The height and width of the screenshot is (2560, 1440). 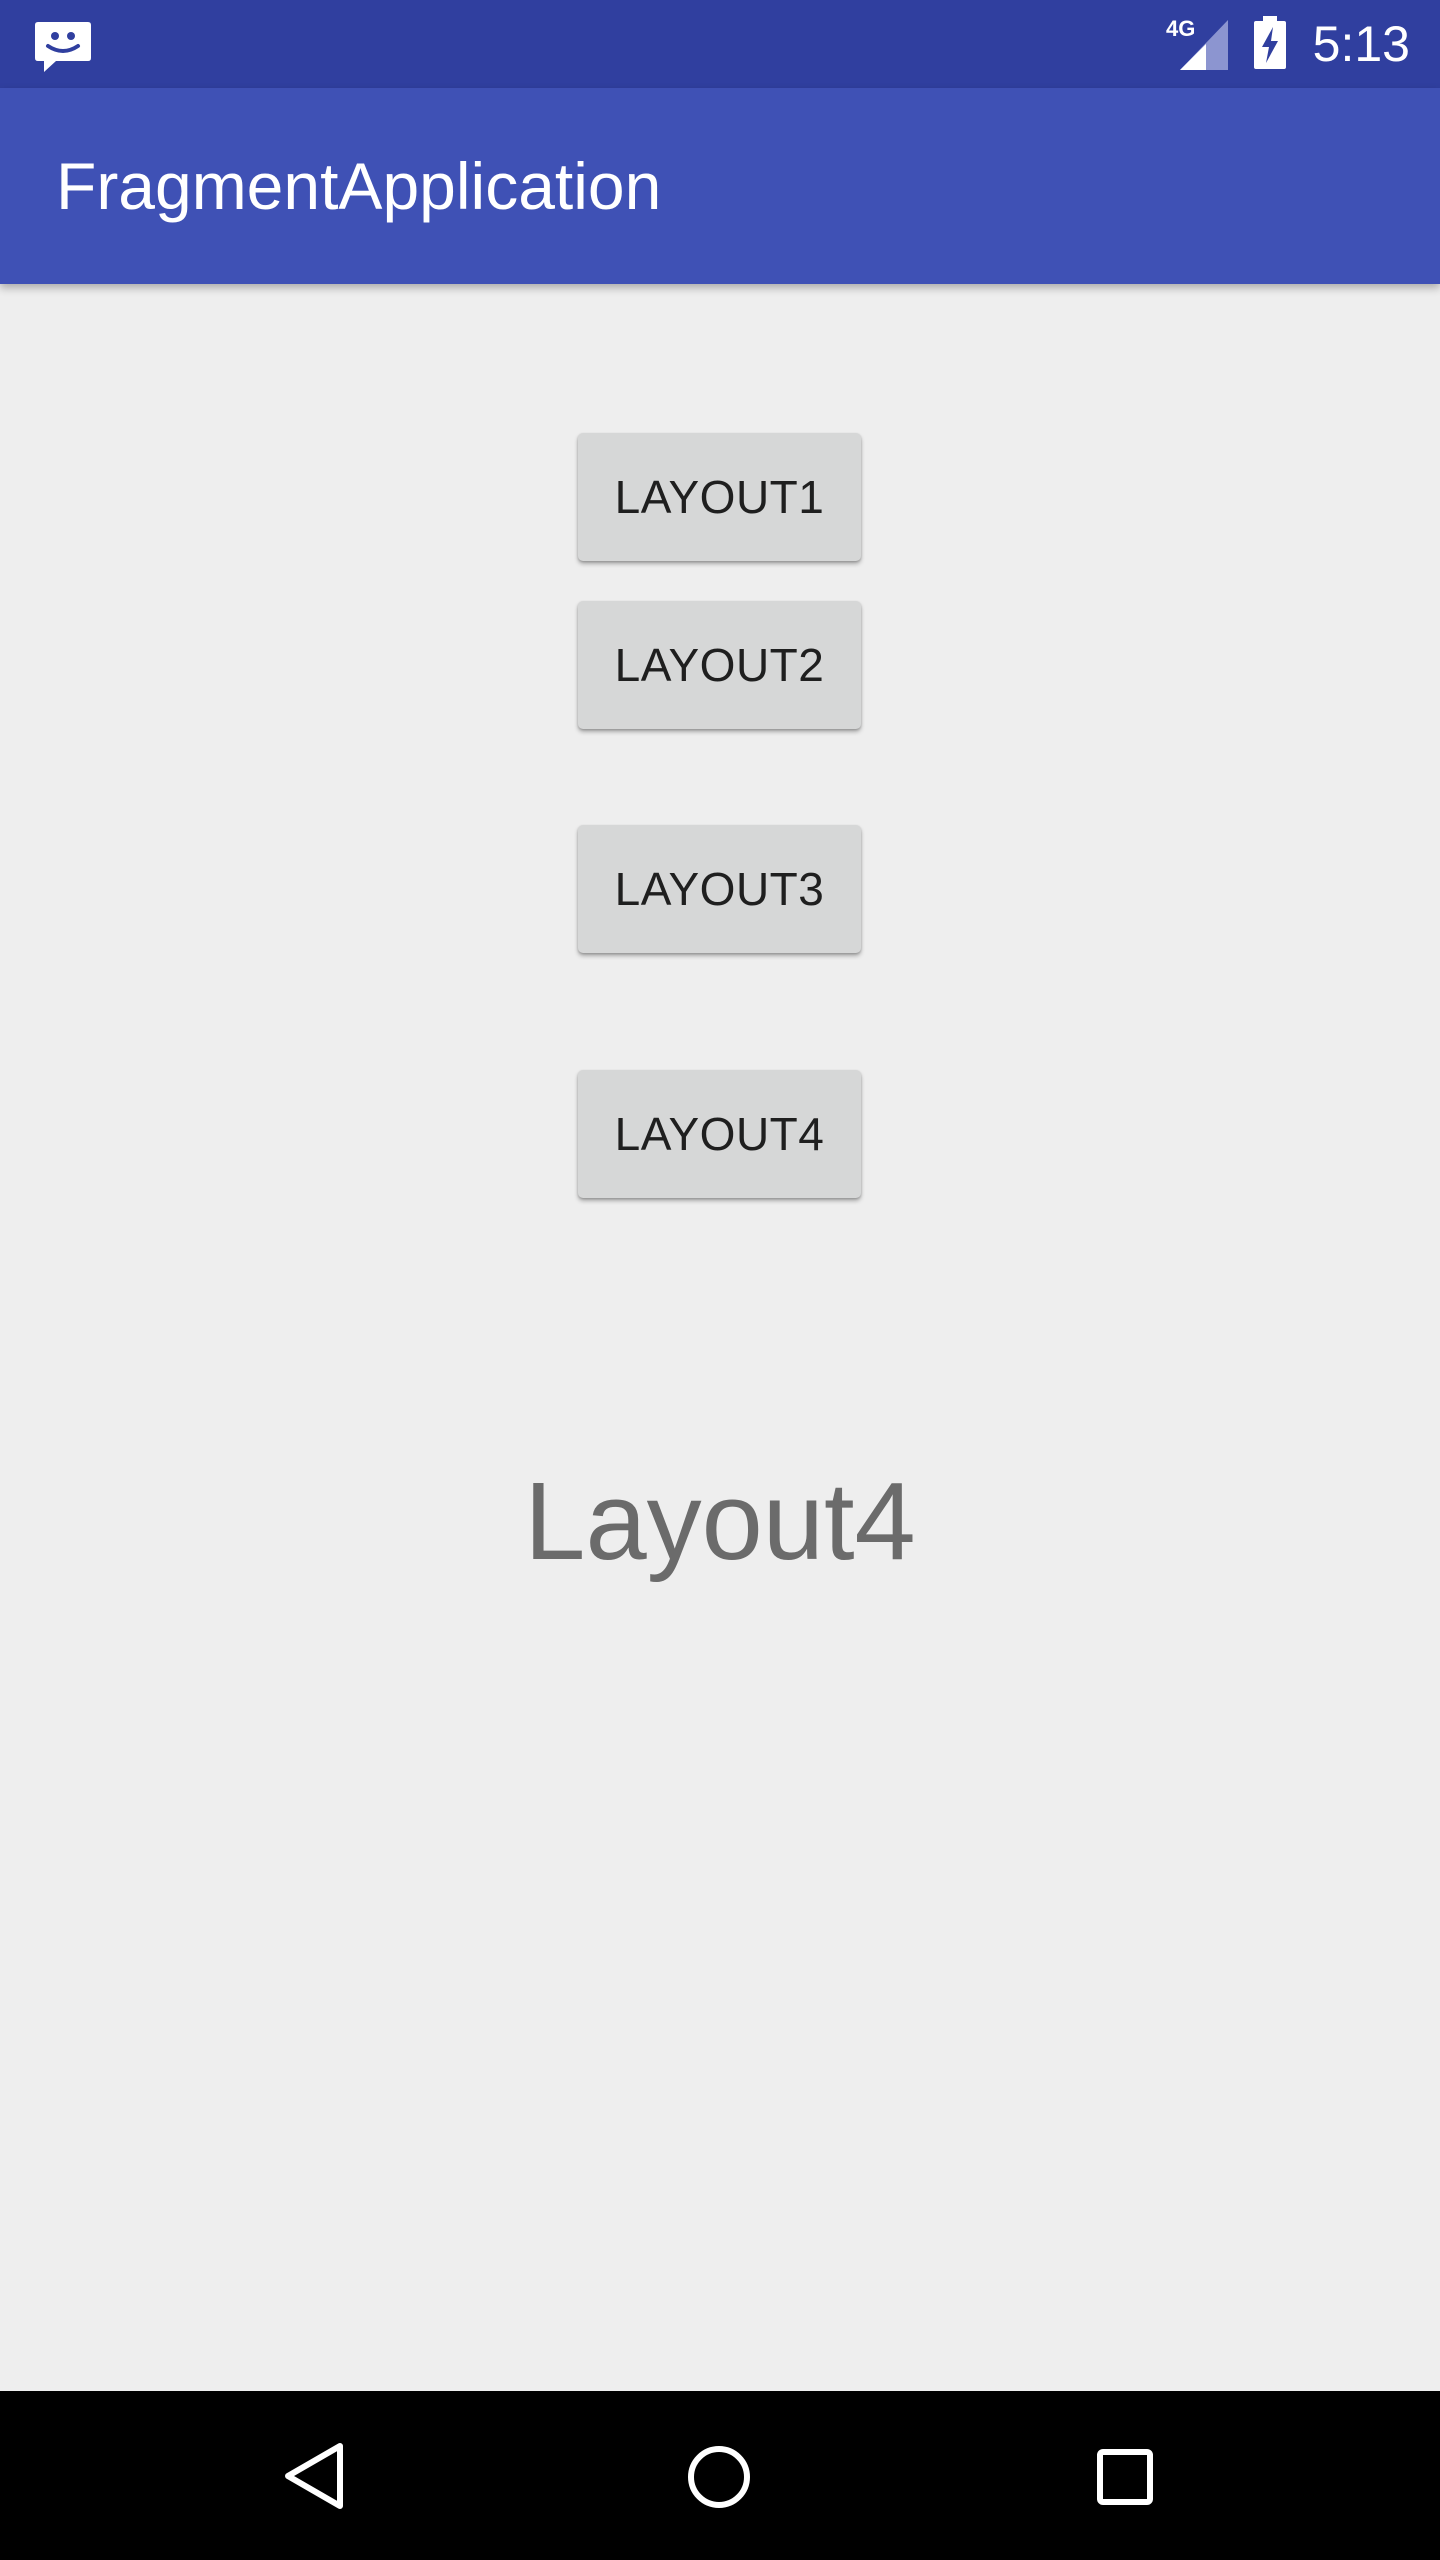 I want to click on app-title: FragmentApplication, so click(x=359, y=186).